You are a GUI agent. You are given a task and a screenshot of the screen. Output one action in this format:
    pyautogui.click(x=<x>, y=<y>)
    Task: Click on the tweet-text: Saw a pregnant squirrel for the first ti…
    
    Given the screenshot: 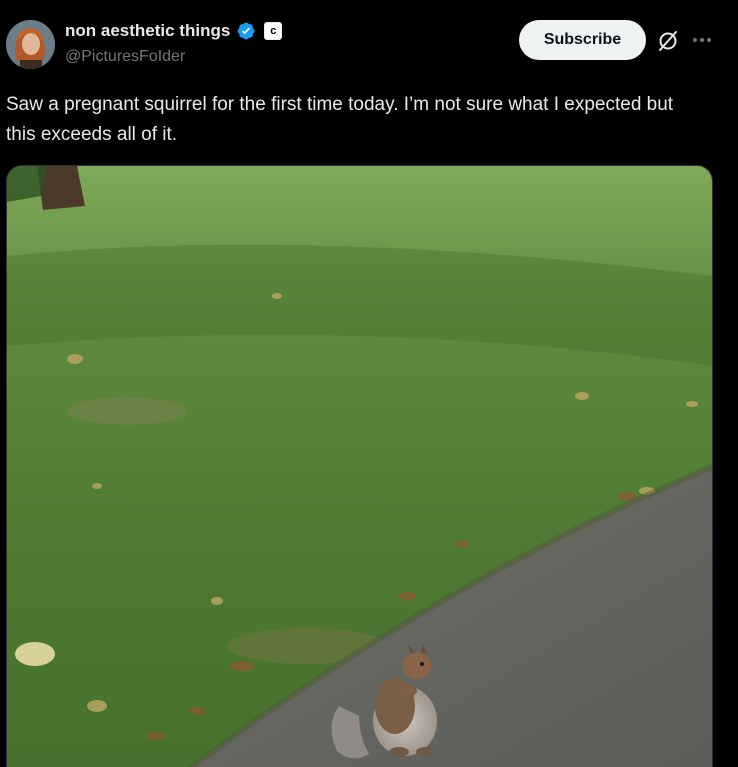 What is the action you would take?
    pyautogui.click(x=340, y=119)
    